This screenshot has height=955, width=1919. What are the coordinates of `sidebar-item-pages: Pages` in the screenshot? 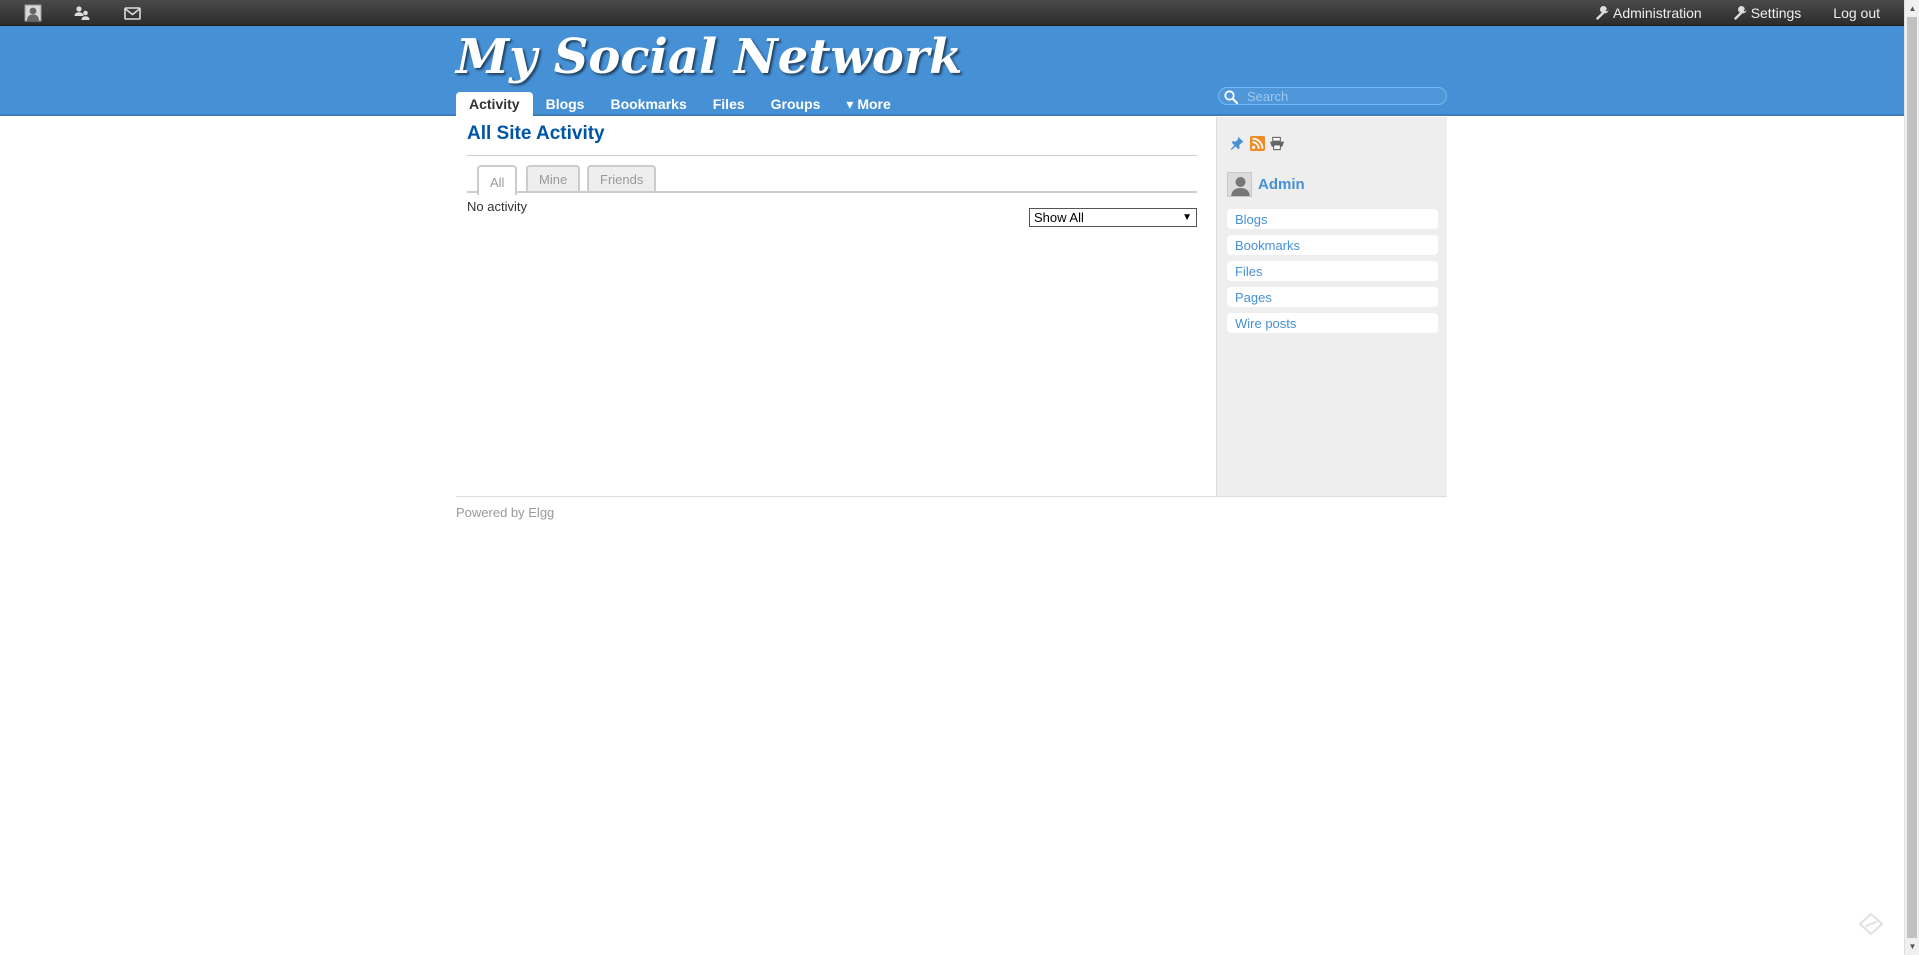 It's located at (1332, 297).